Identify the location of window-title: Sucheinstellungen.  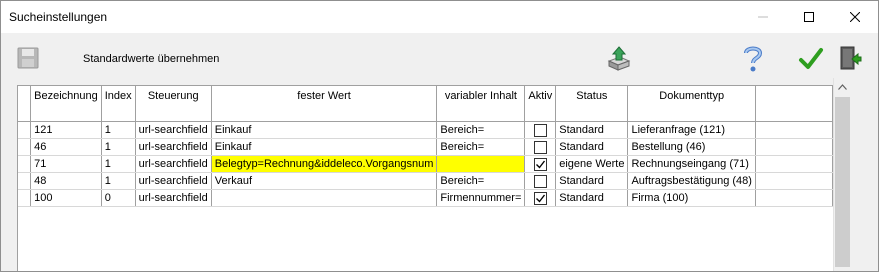
(58, 17).